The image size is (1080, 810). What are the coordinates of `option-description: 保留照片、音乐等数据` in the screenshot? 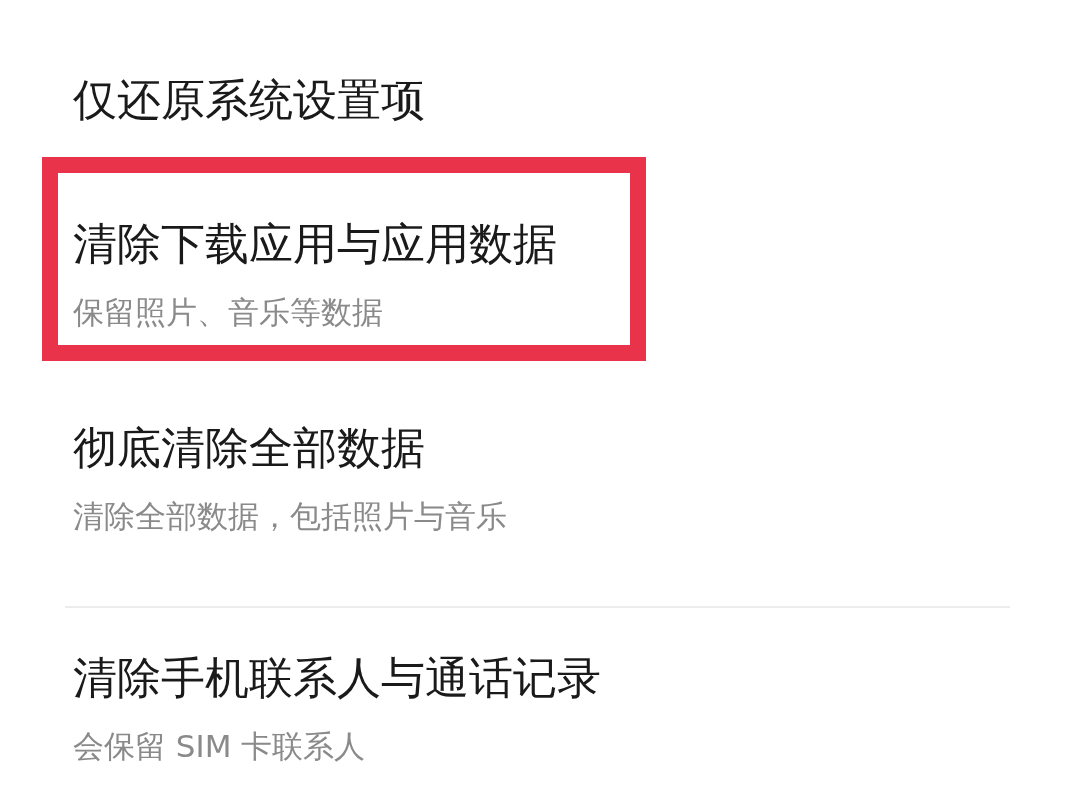 It's located at (228, 312).